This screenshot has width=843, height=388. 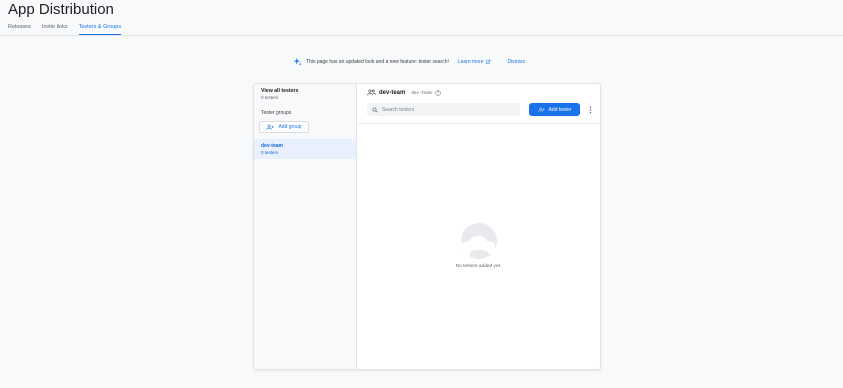 I want to click on learn-more-label: Learn more, so click(x=470, y=61).